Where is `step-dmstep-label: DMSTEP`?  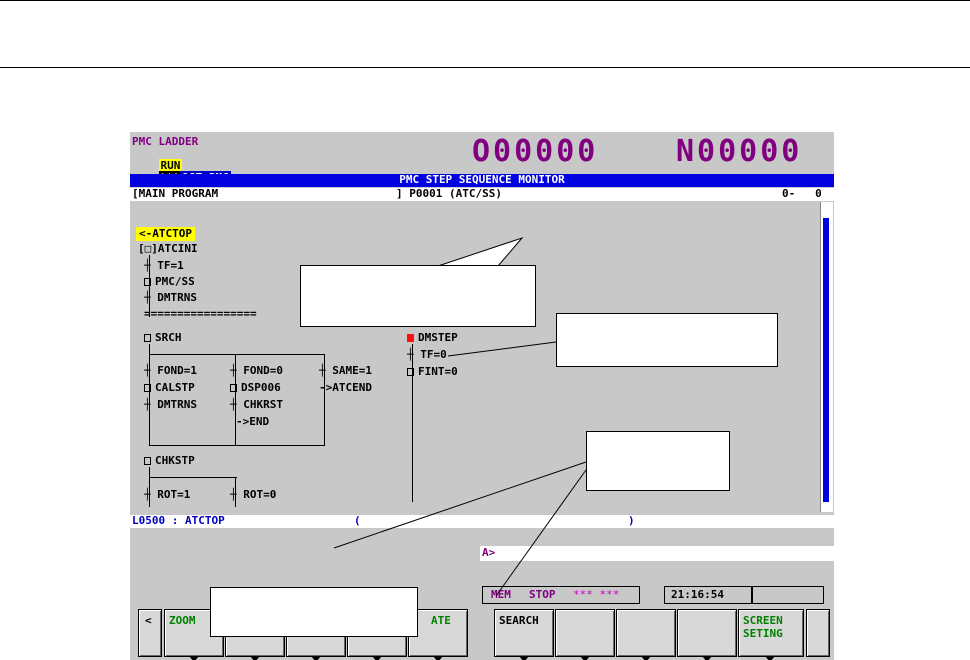
step-dmstep-label: DMSTEP is located at coordinates (438, 337).